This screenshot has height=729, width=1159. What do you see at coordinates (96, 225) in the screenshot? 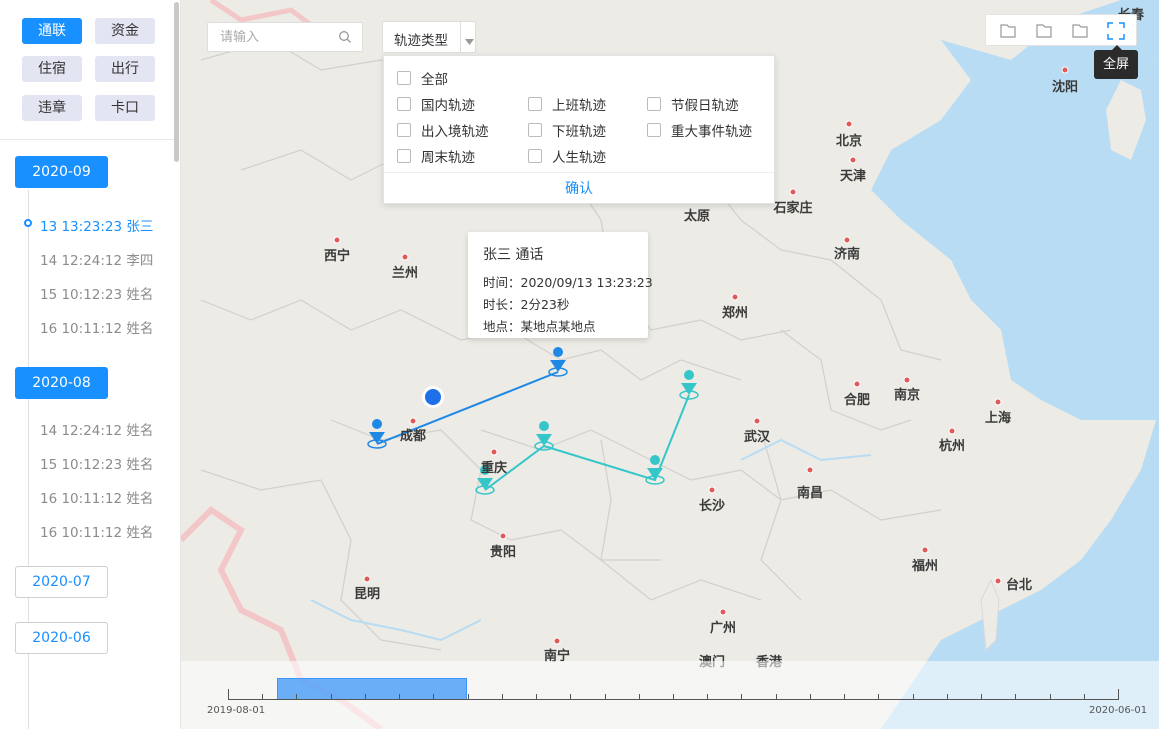
I see `record-item: 13 13:23:23 张三` at bounding box center [96, 225].